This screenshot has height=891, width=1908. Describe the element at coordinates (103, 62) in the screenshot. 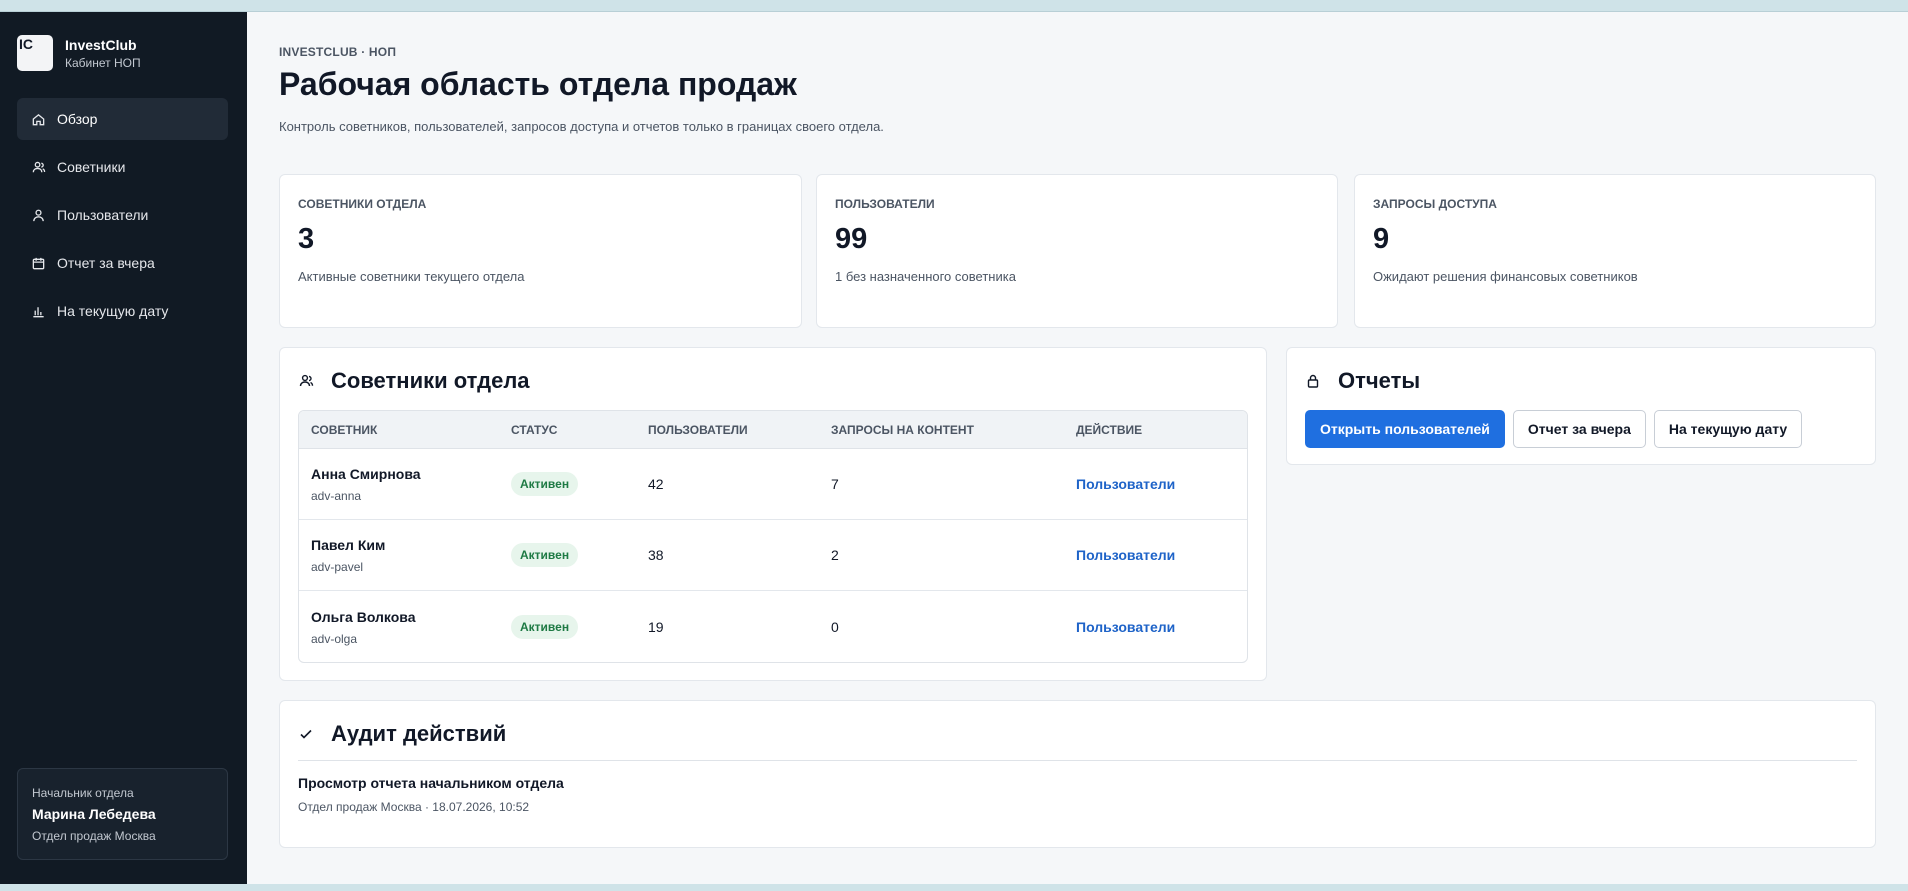

I see `brand-subtitle: Кабинет НОП` at that location.